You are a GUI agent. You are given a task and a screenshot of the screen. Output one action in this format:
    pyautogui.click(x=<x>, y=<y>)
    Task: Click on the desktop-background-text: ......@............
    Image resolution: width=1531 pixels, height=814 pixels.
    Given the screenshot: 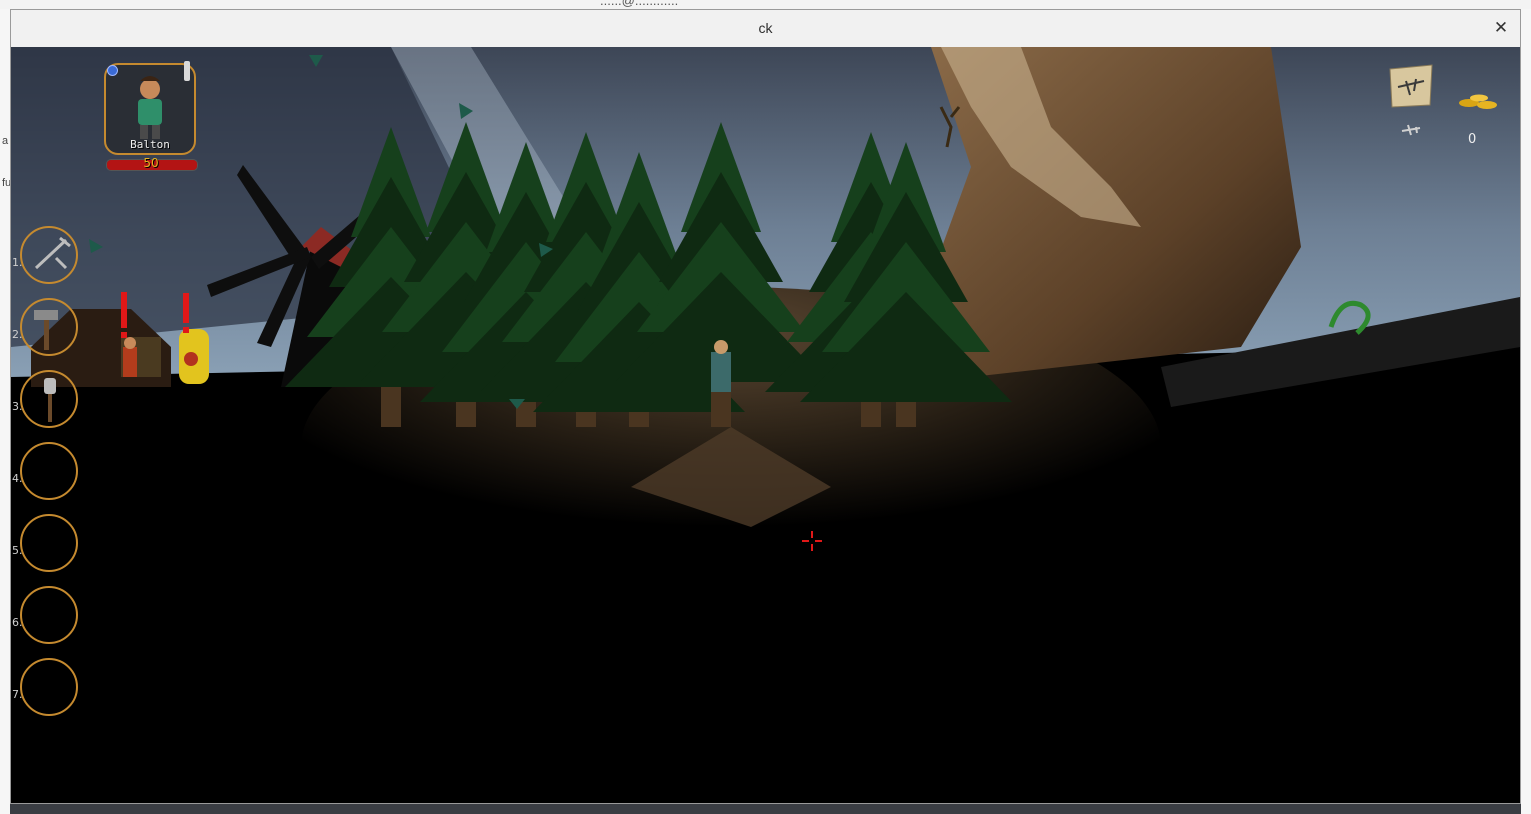 What is the action you would take?
    pyautogui.click(x=639, y=4)
    